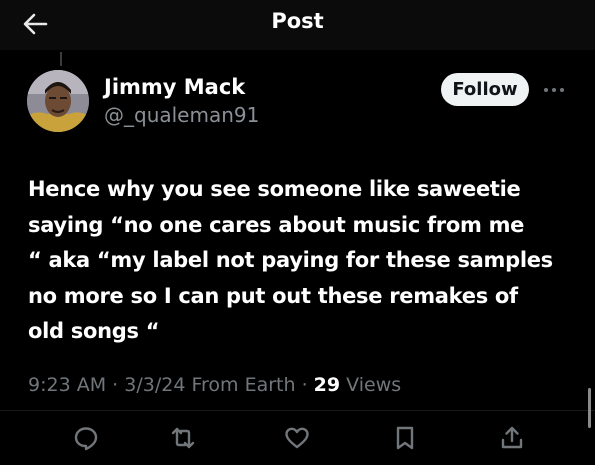 Image resolution: width=595 pixels, height=465 pixels. I want to click on top-bar: Post, so click(297, 25).